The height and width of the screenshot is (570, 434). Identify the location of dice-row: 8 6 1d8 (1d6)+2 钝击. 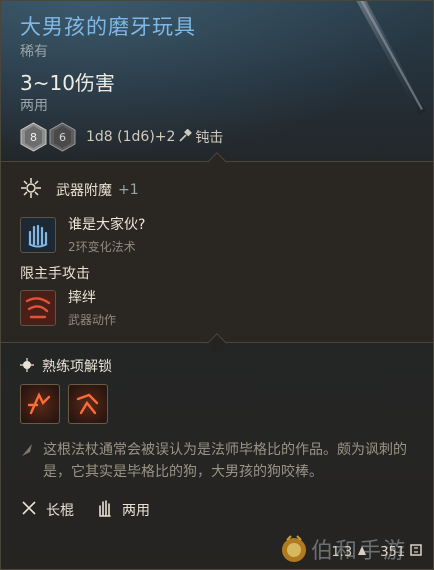
(121, 137).